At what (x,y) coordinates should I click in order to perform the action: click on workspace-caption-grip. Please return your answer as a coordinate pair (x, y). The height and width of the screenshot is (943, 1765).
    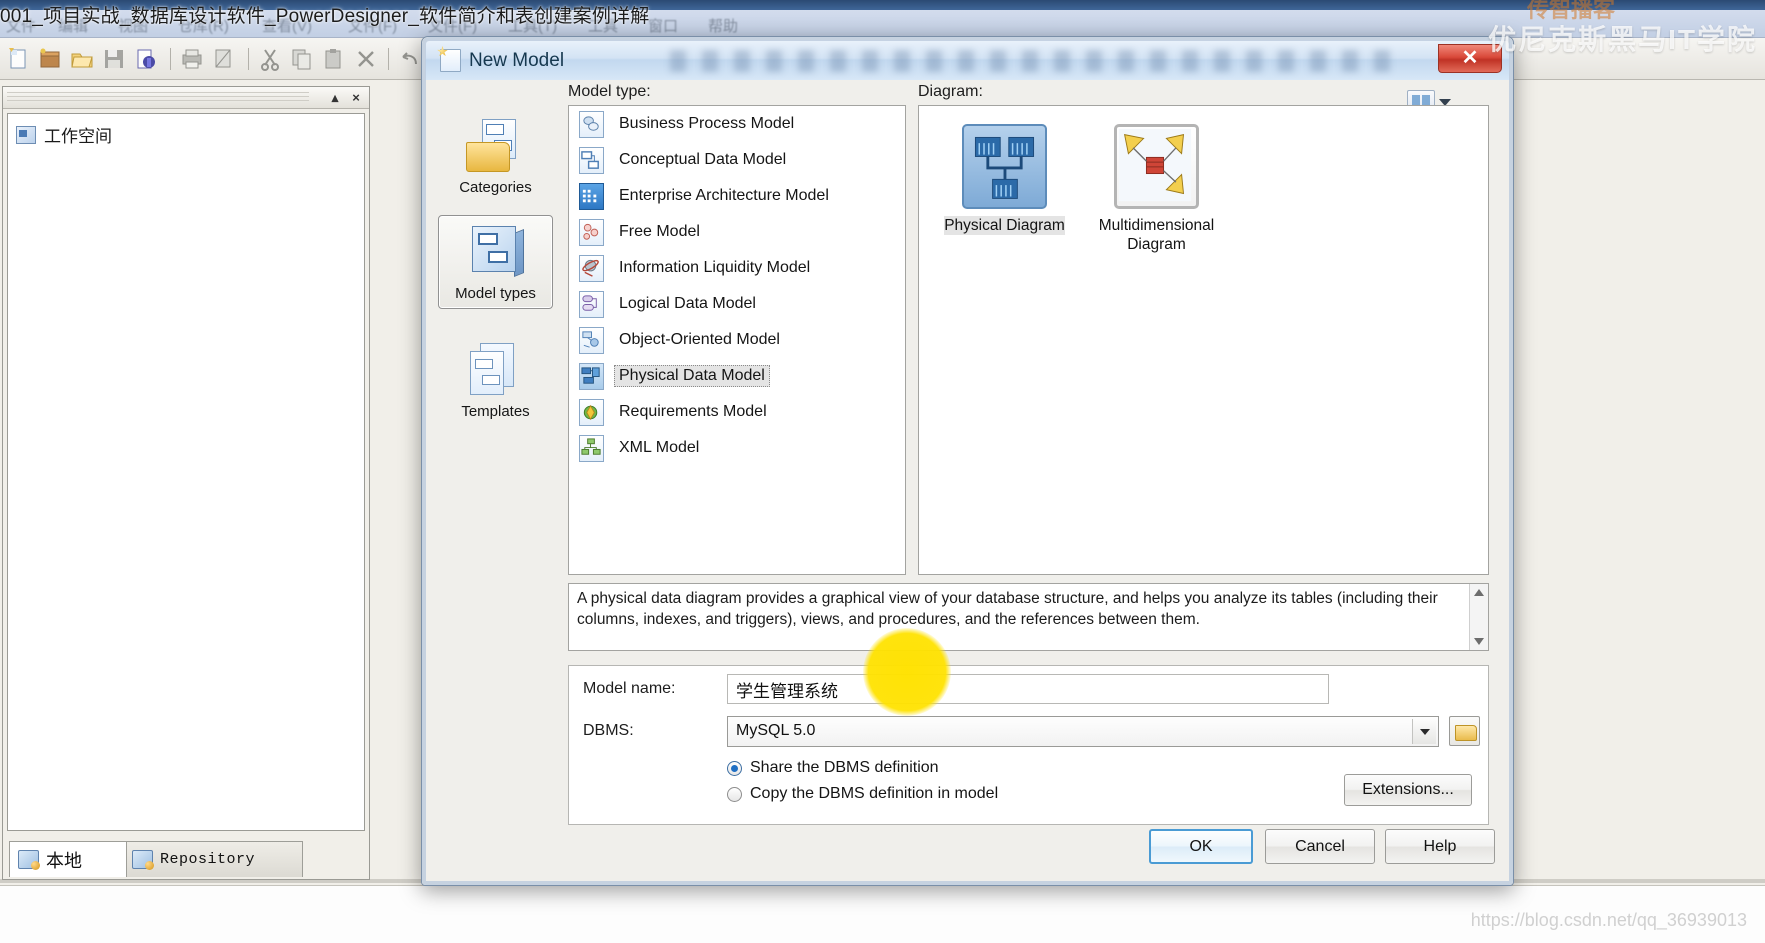
    Looking at the image, I should click on (158, 98).